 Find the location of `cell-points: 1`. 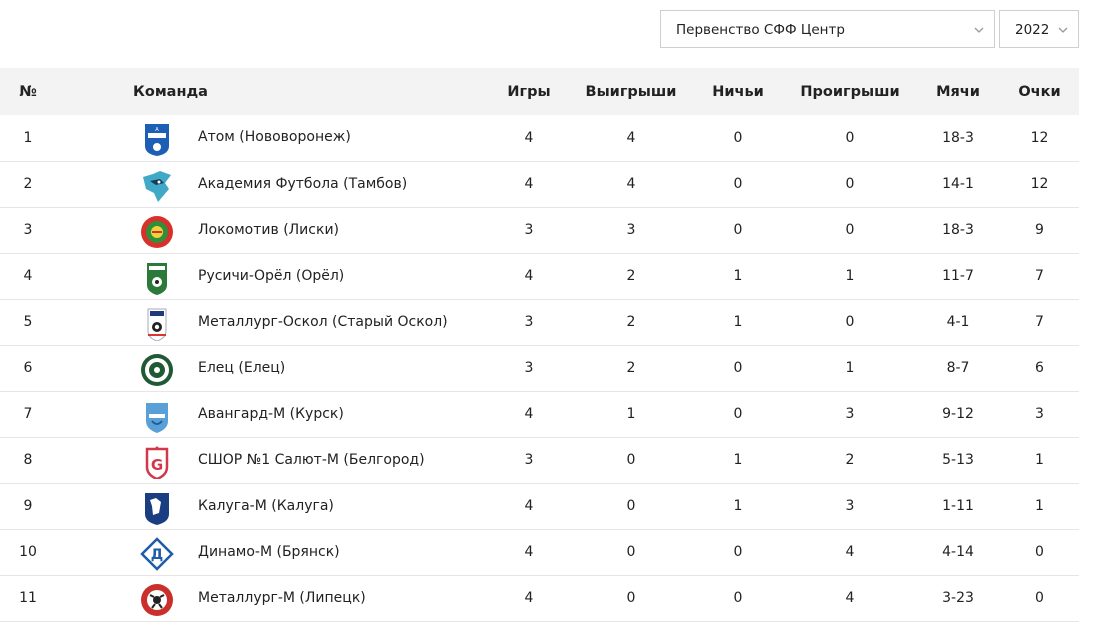

cell-points: 1 is located at coordinates (1039, 506).